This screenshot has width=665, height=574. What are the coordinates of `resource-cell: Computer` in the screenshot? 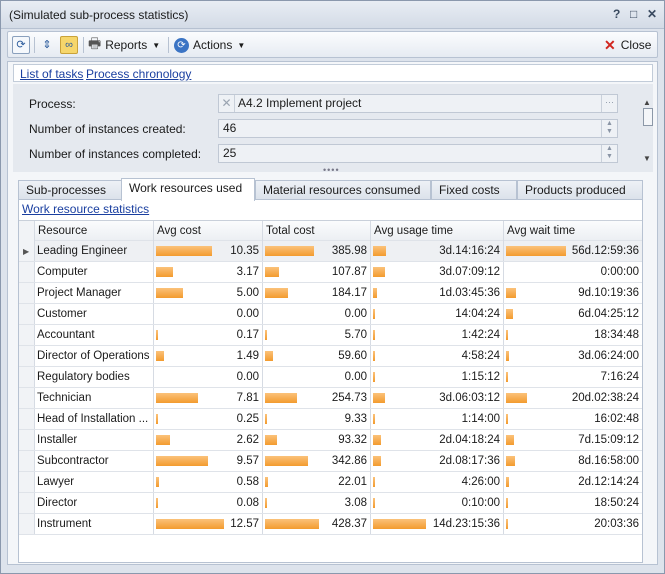 It's located at (94, 272).